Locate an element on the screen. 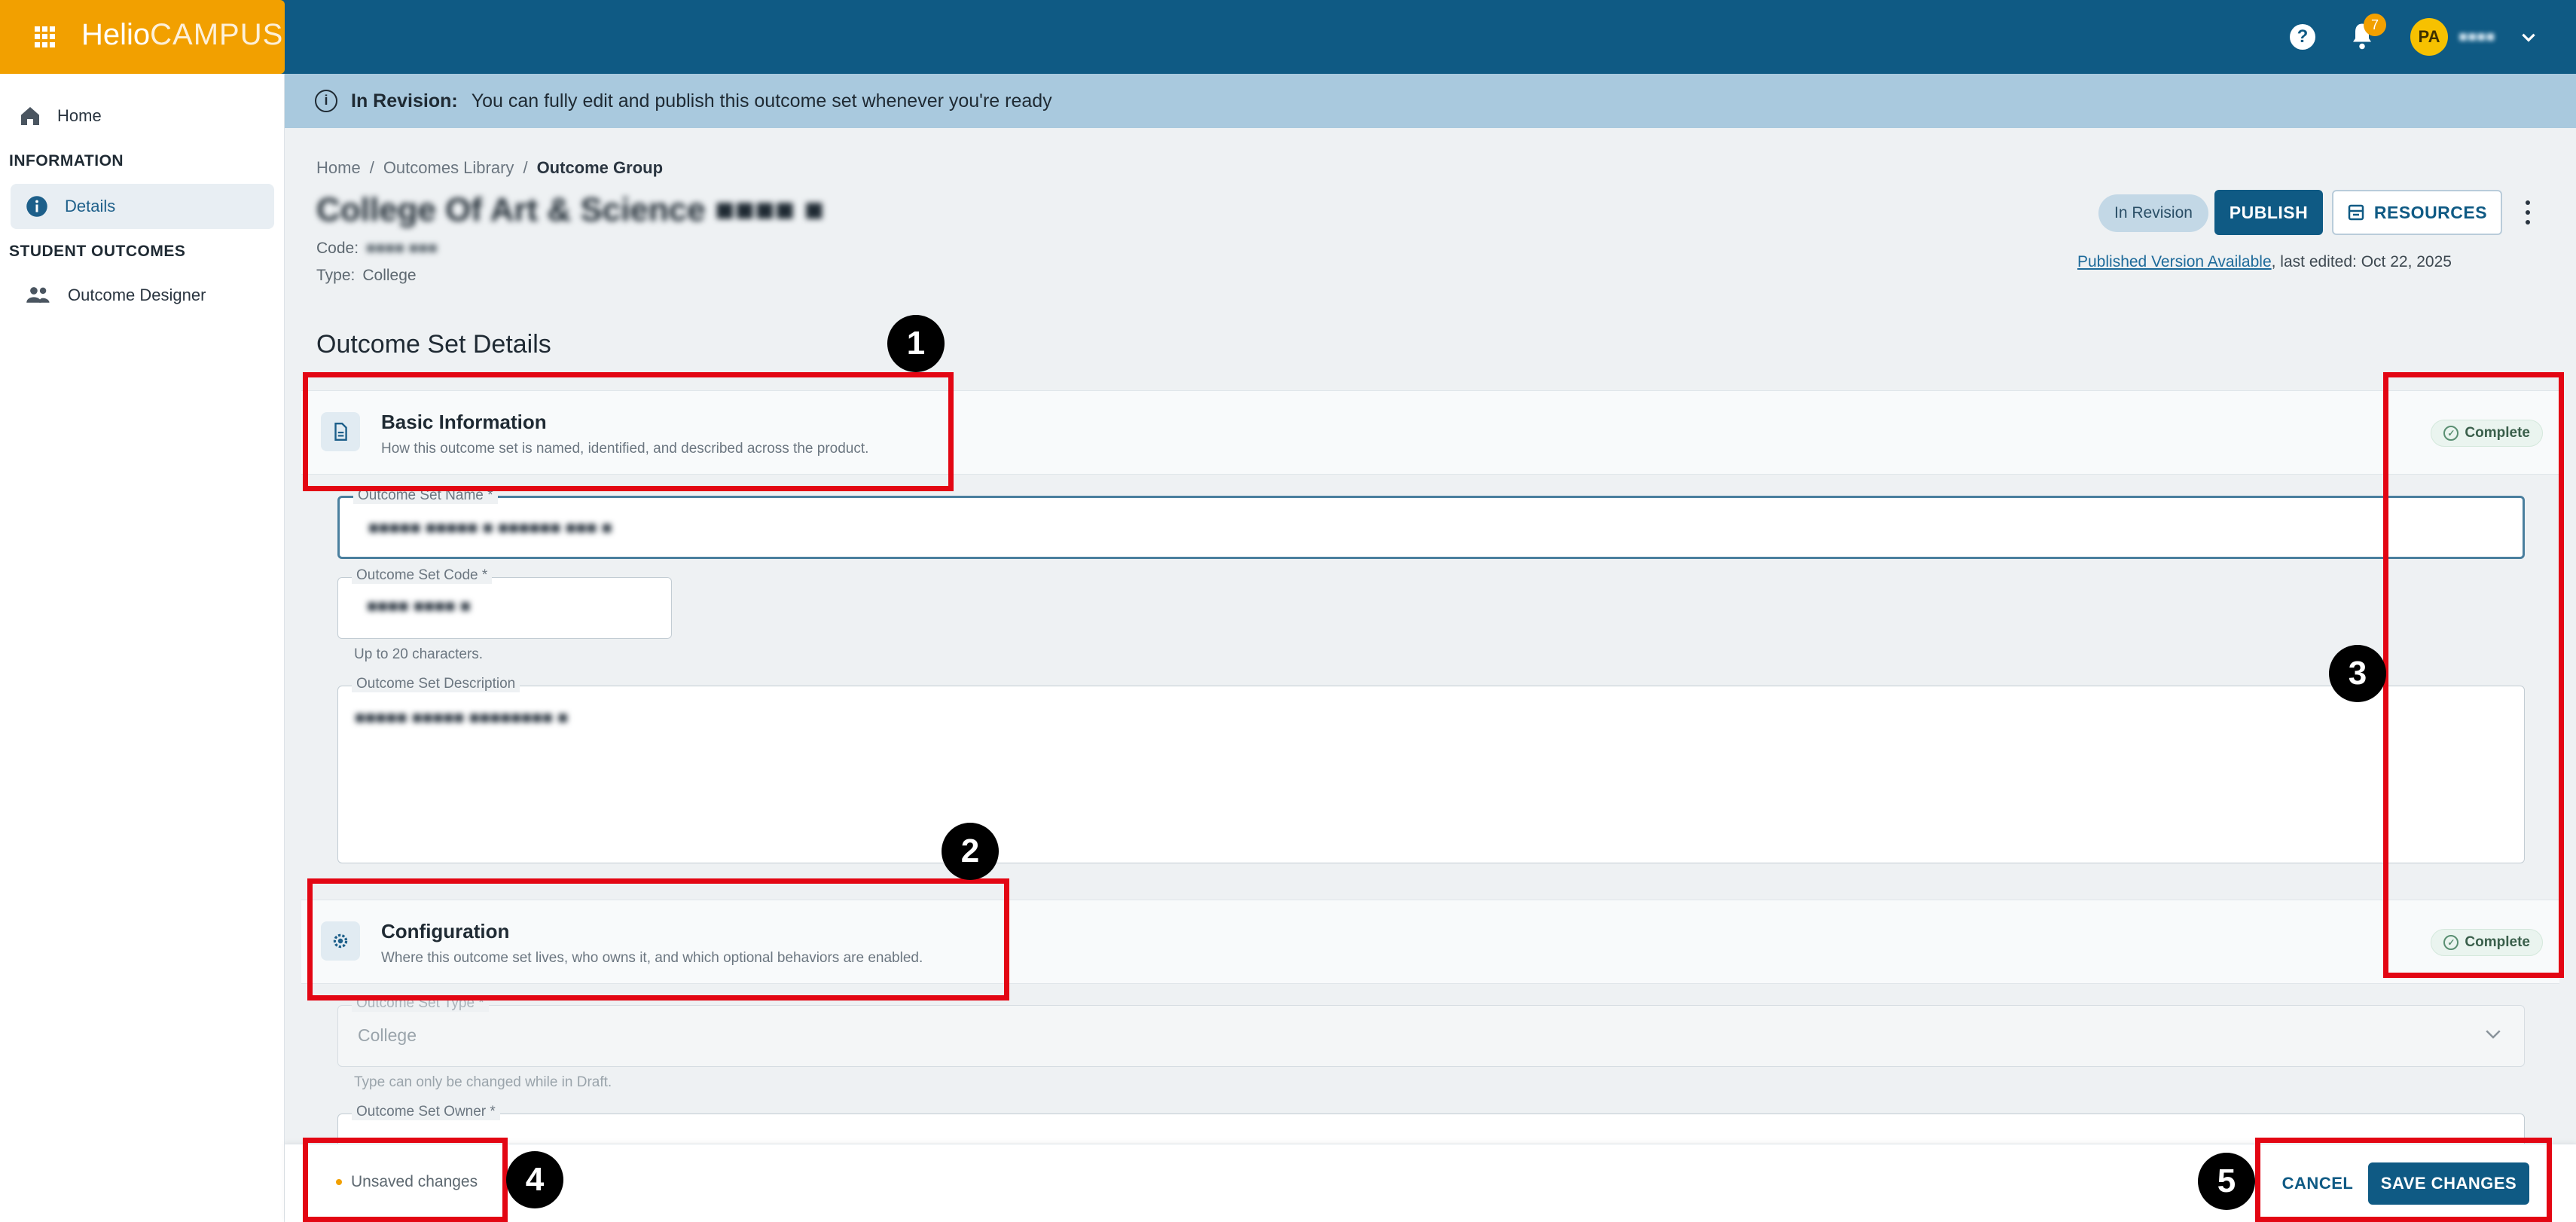  outcome-set-code-field: Outcome Set Code * ■■■■ ■■■■ ■ is located at coordinates (505, 603).